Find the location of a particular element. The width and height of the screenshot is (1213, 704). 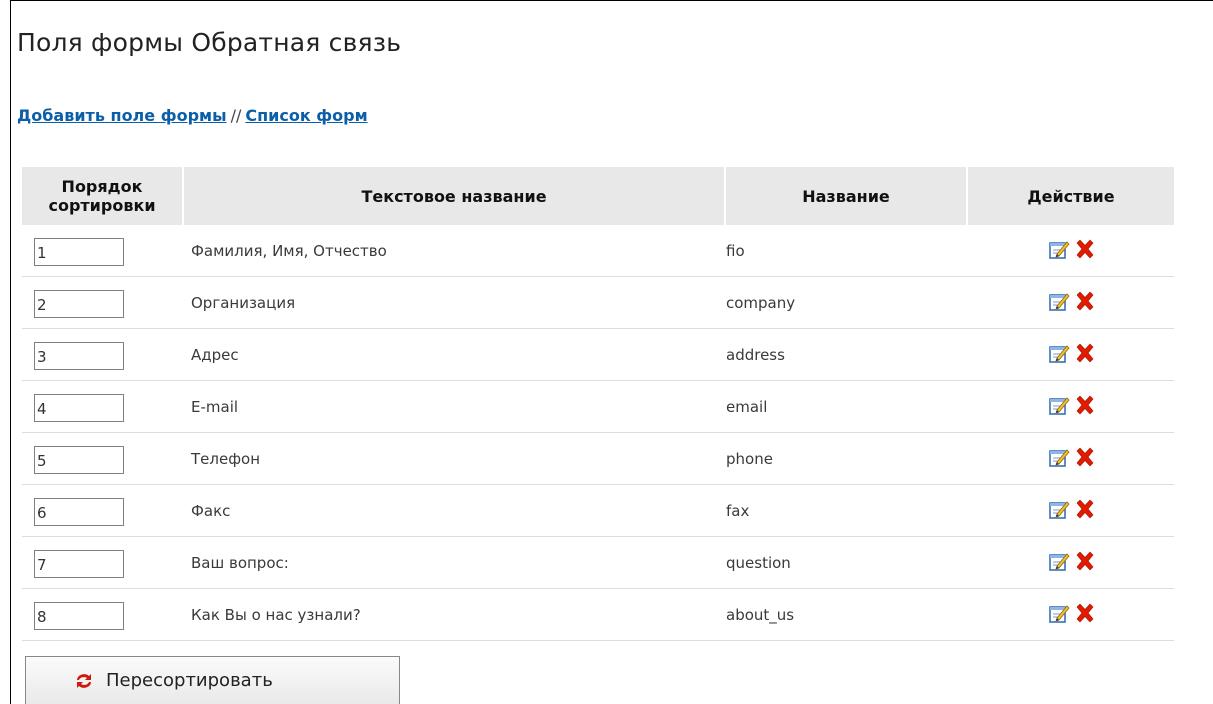

form-list-link: Список форм is located at coordinates (306, 115).